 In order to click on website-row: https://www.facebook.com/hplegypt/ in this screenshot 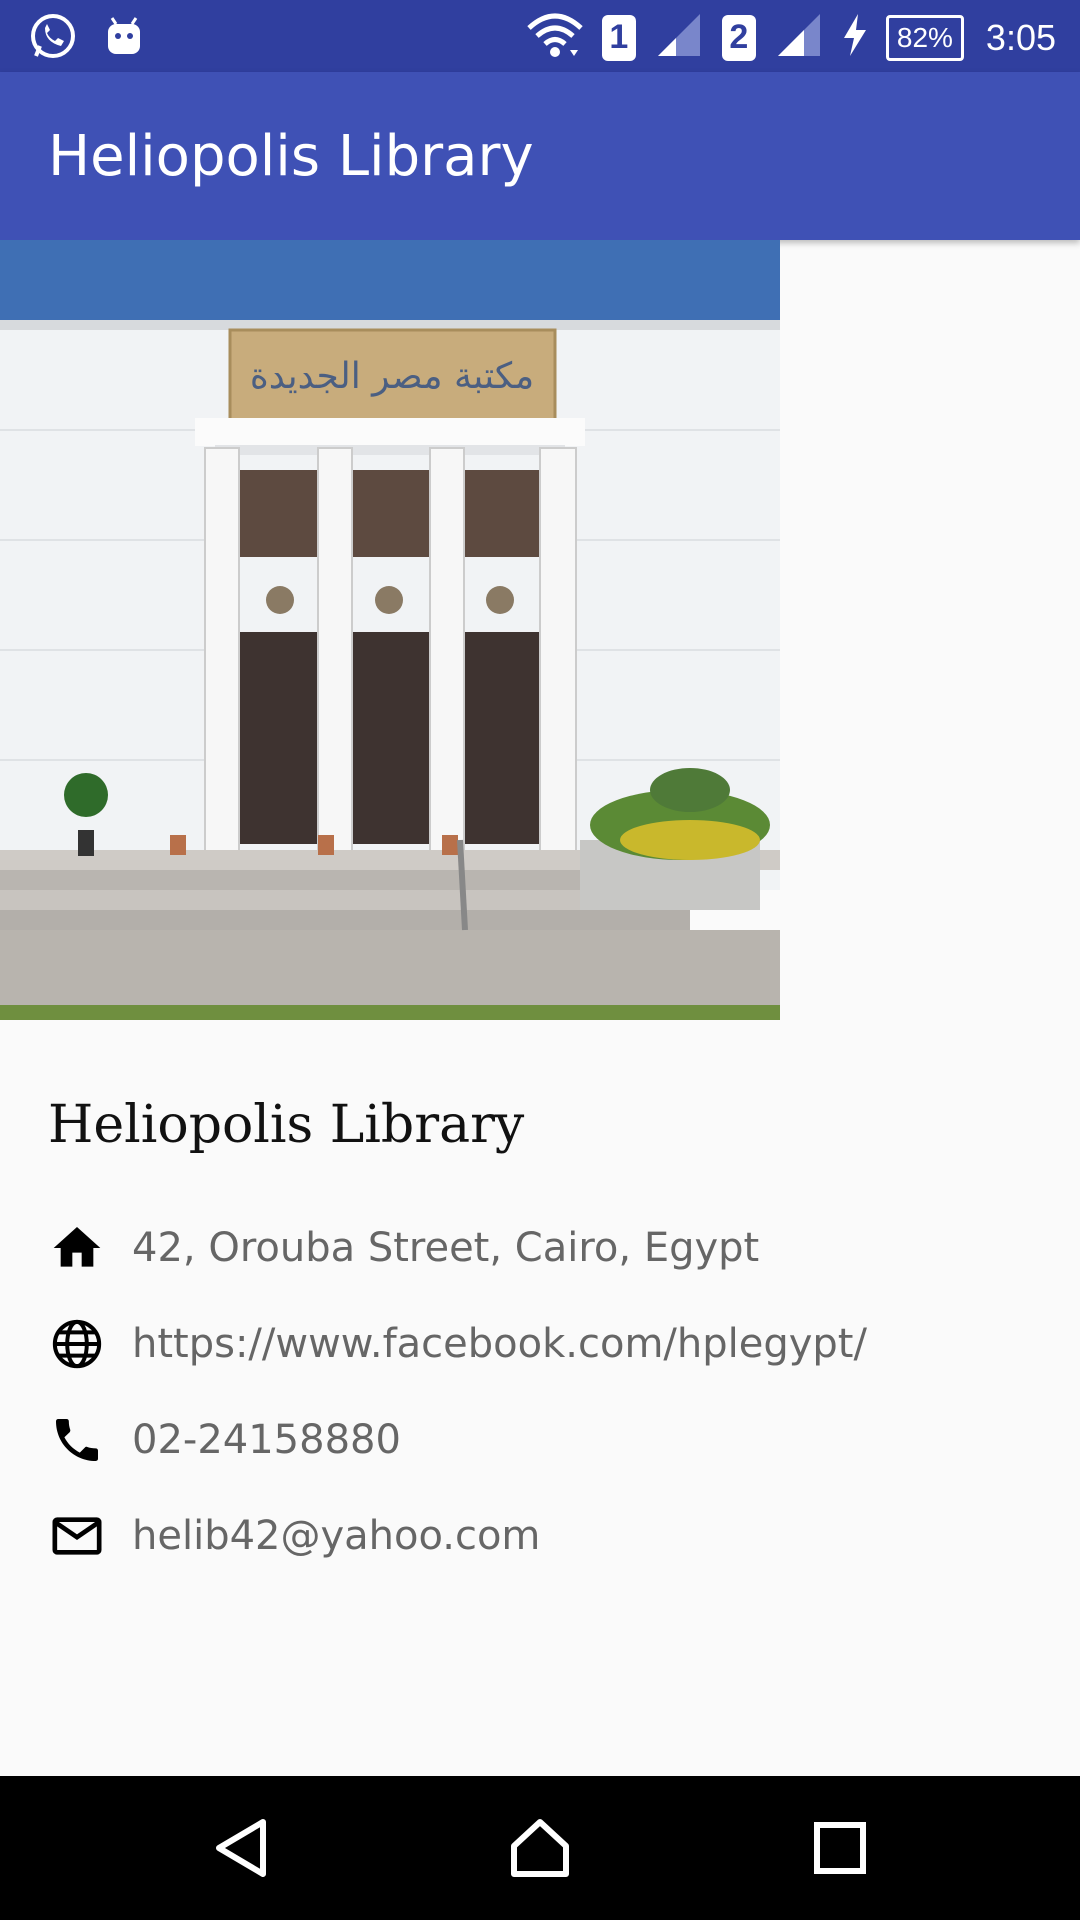, I will do `click(457, 1344)`.